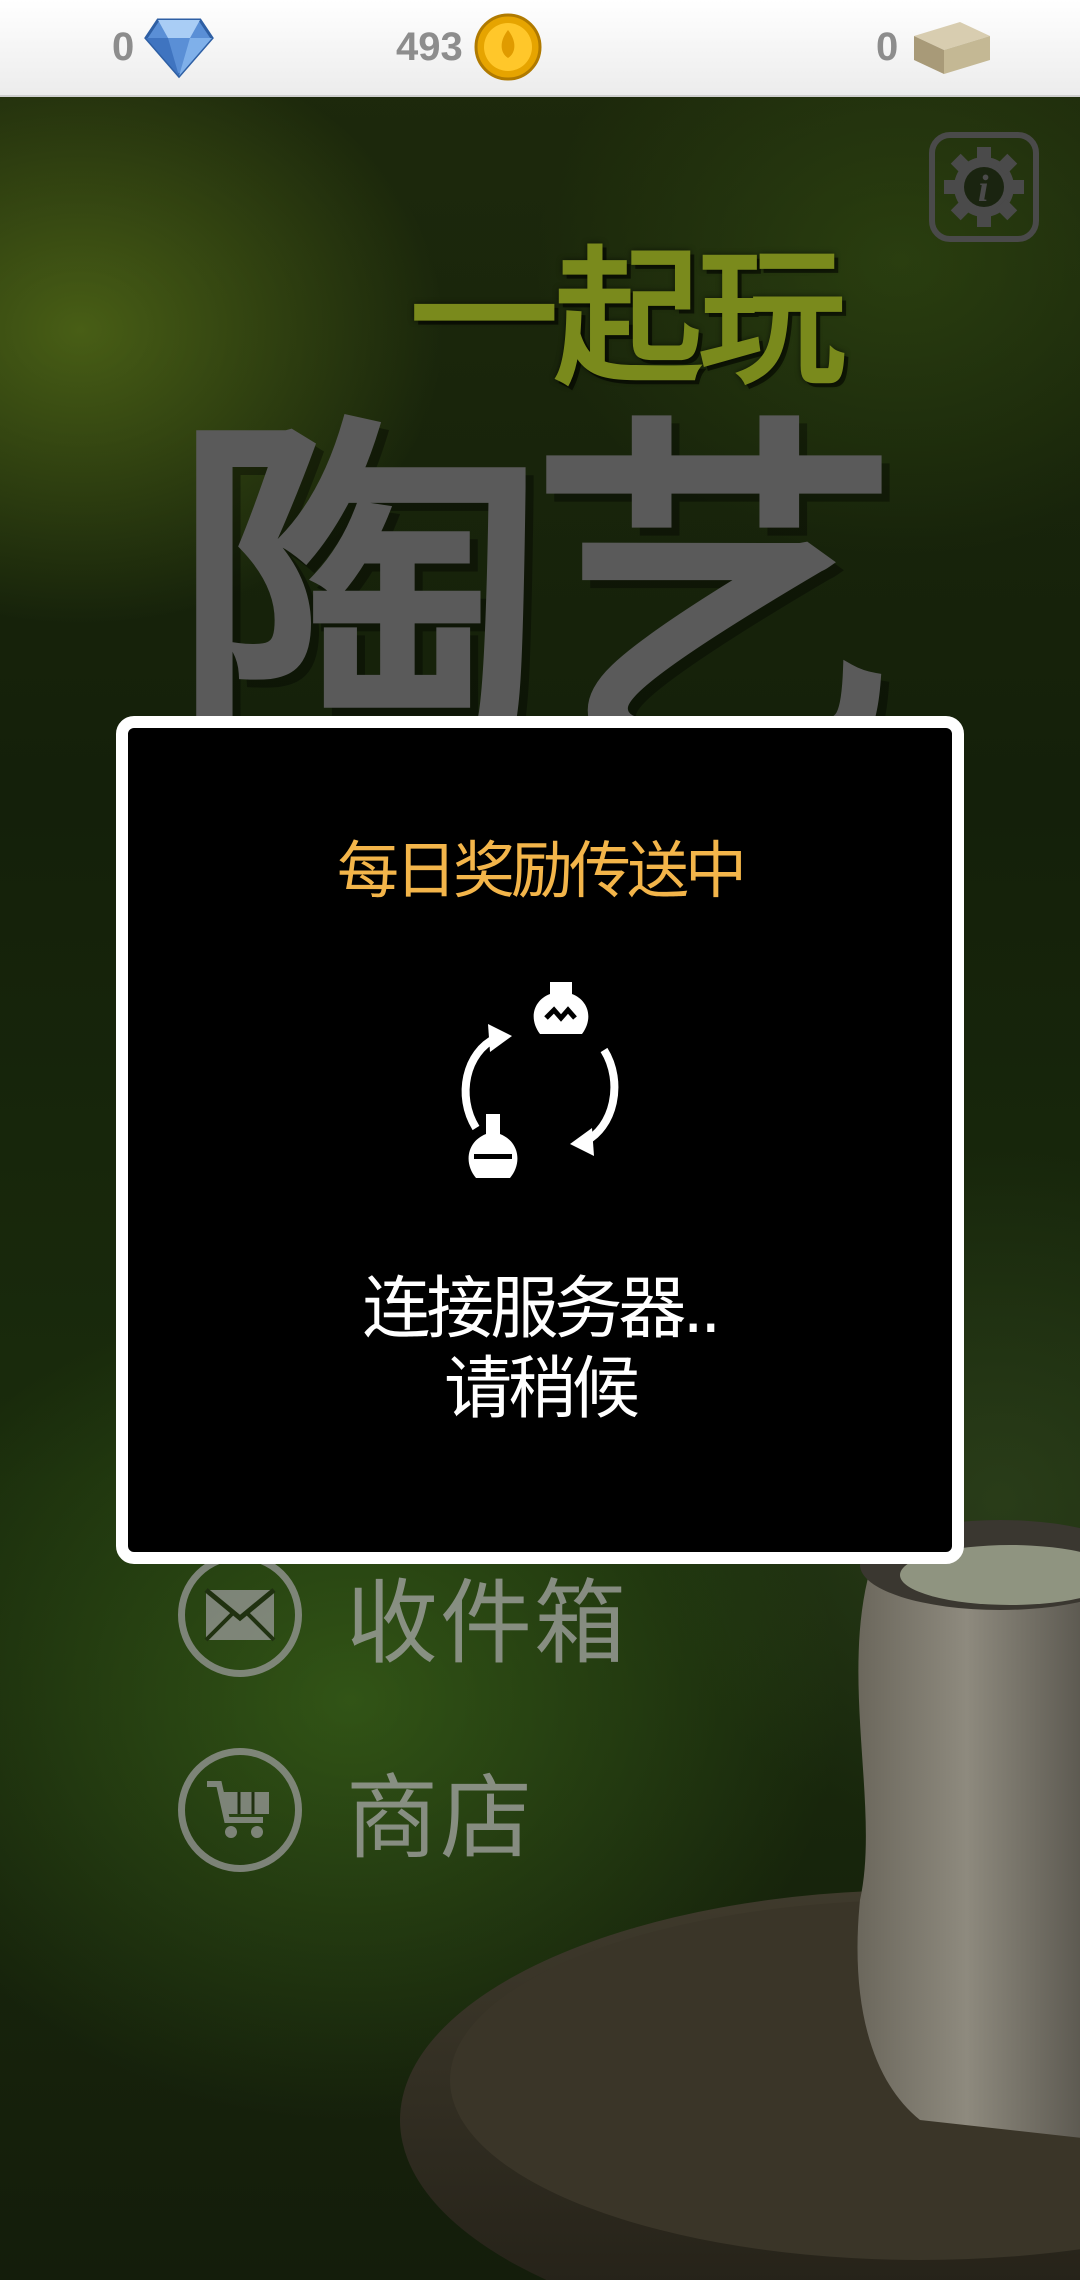 The height and width of the screenshot is (2280, 1080). I want to click on gems-counter: 0, so click(163, 47).